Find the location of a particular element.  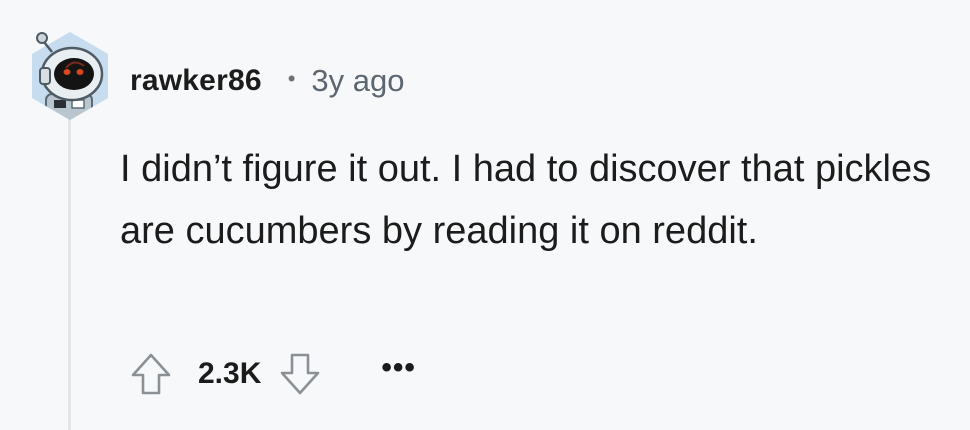

snoo-robot-avatar-icon is located at coordinates (70, 76).